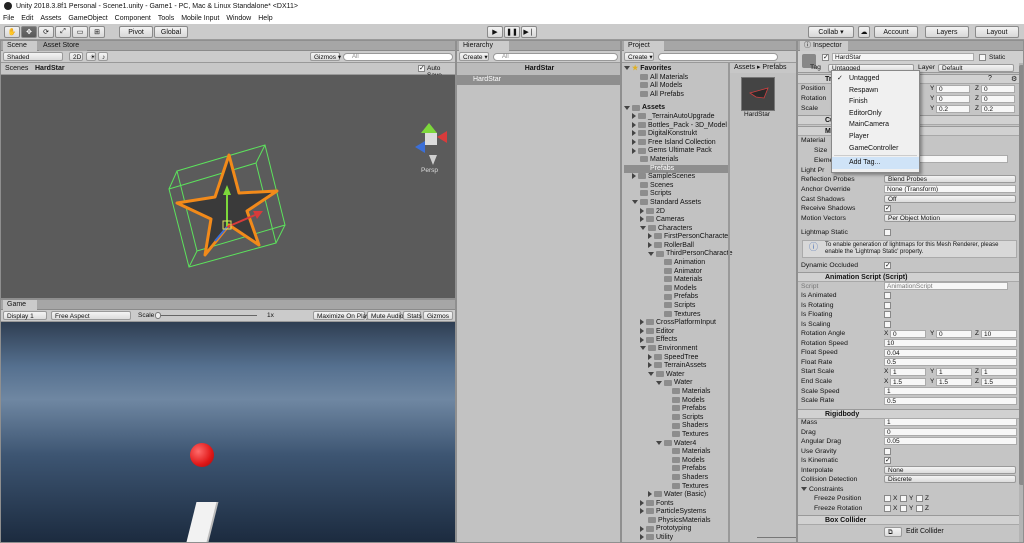  What do you see at coordinates (950, 362) in the screenshot?
I see `float-rate-field: 0.5` at bounding box center [950, 362].